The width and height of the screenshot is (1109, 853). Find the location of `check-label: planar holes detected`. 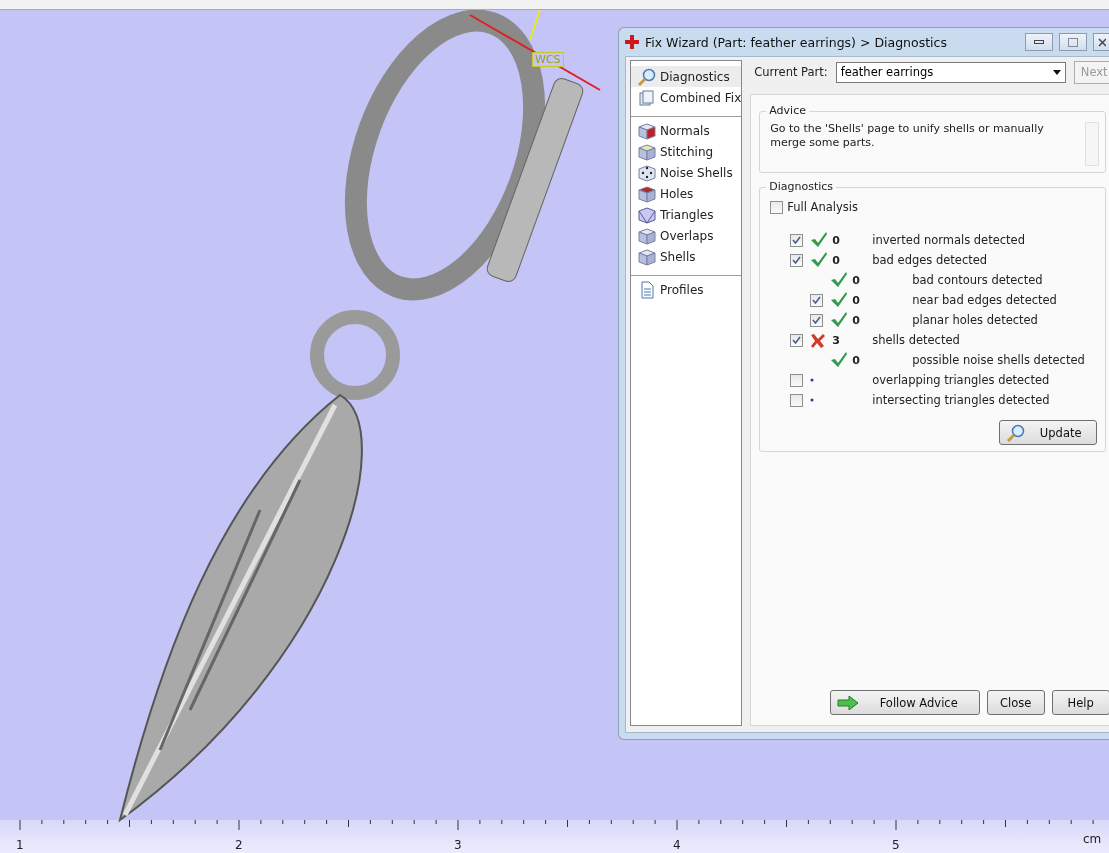

check-label: planar holes detected is located at coordinates (975, 320).